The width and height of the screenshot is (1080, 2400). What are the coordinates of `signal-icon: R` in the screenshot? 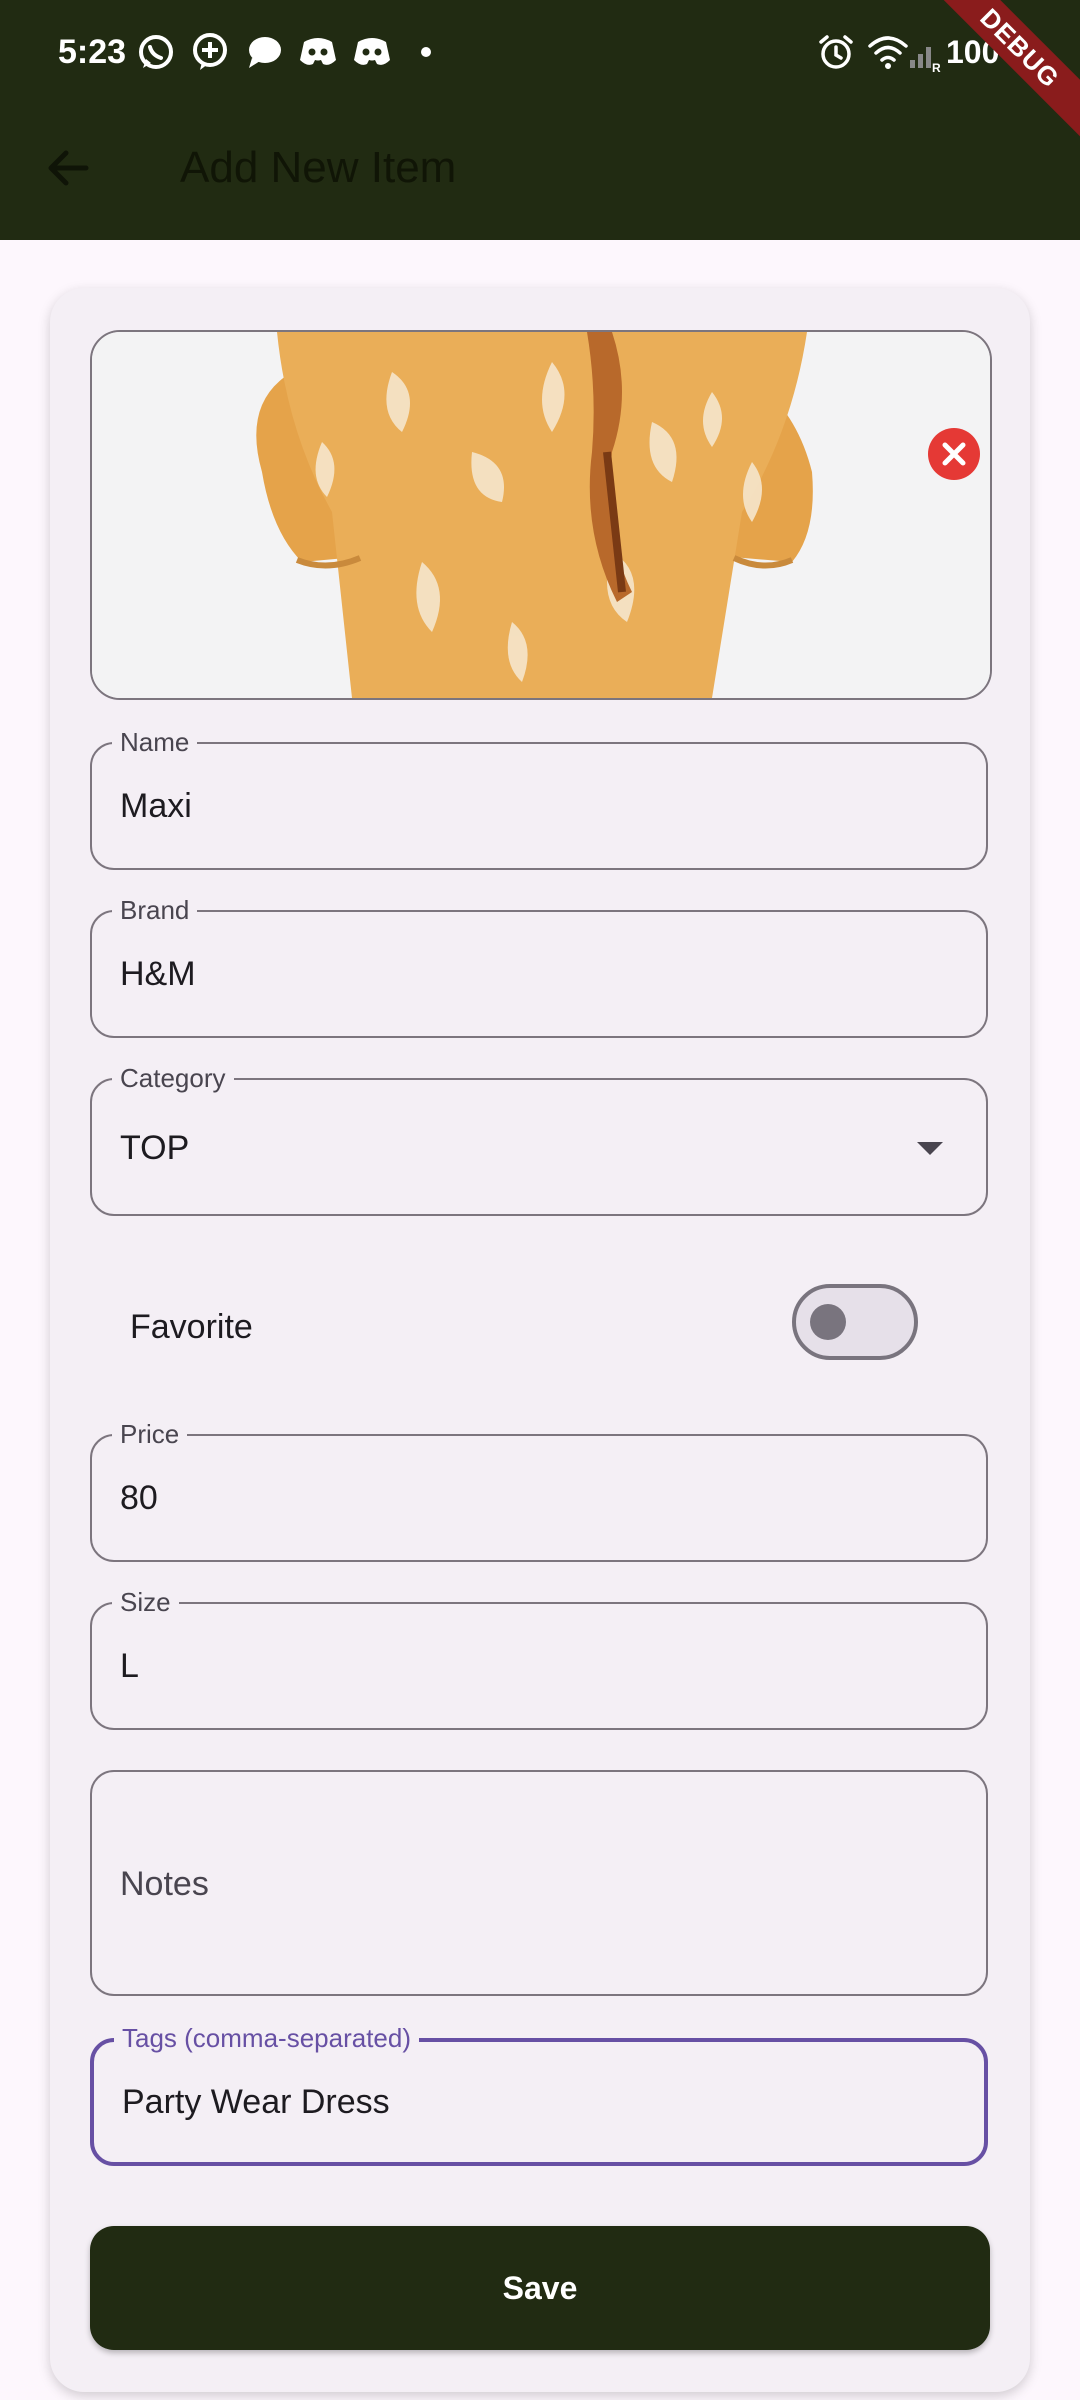 It's located at (928, 52).